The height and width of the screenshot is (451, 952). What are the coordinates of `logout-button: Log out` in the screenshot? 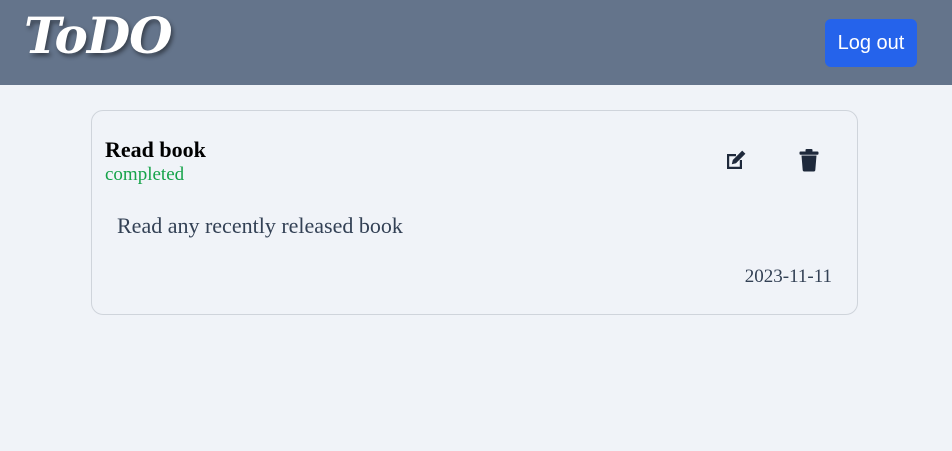 It's located at (871, 43).